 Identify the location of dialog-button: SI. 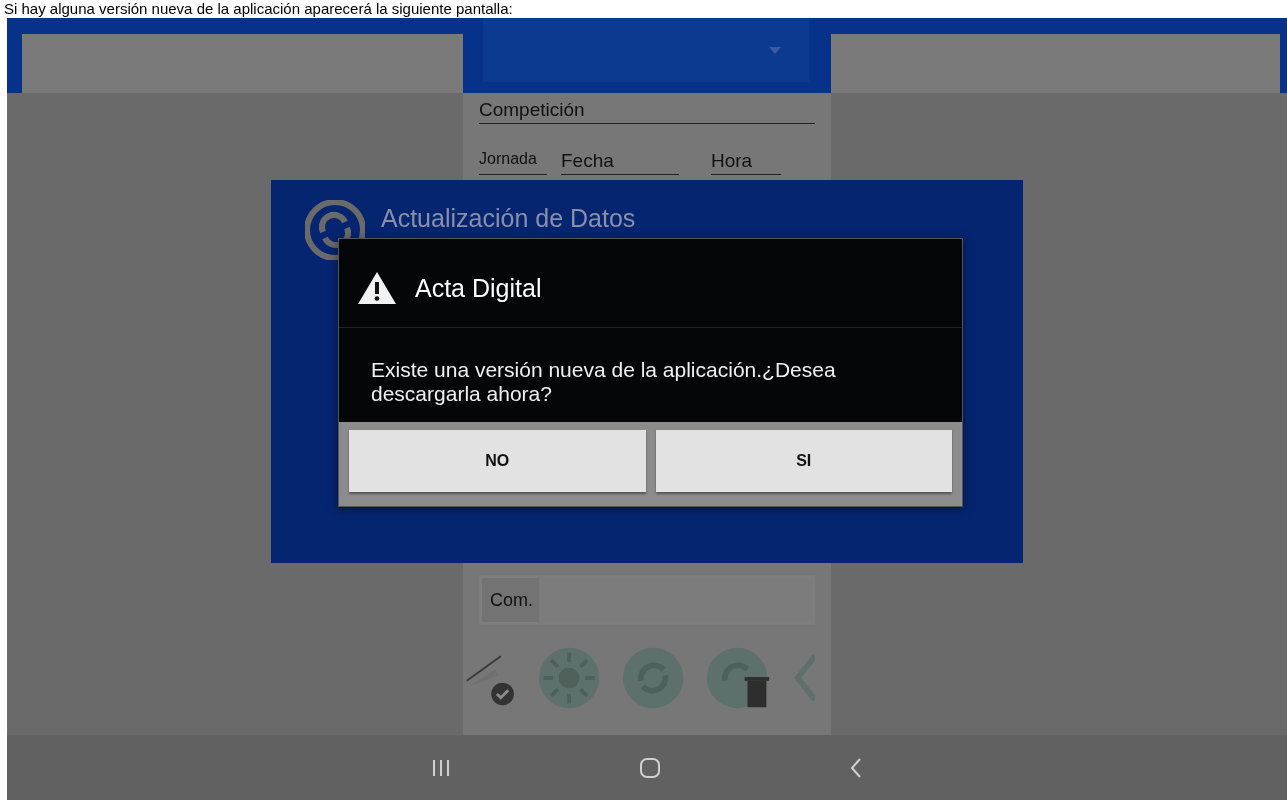
(803, 461).